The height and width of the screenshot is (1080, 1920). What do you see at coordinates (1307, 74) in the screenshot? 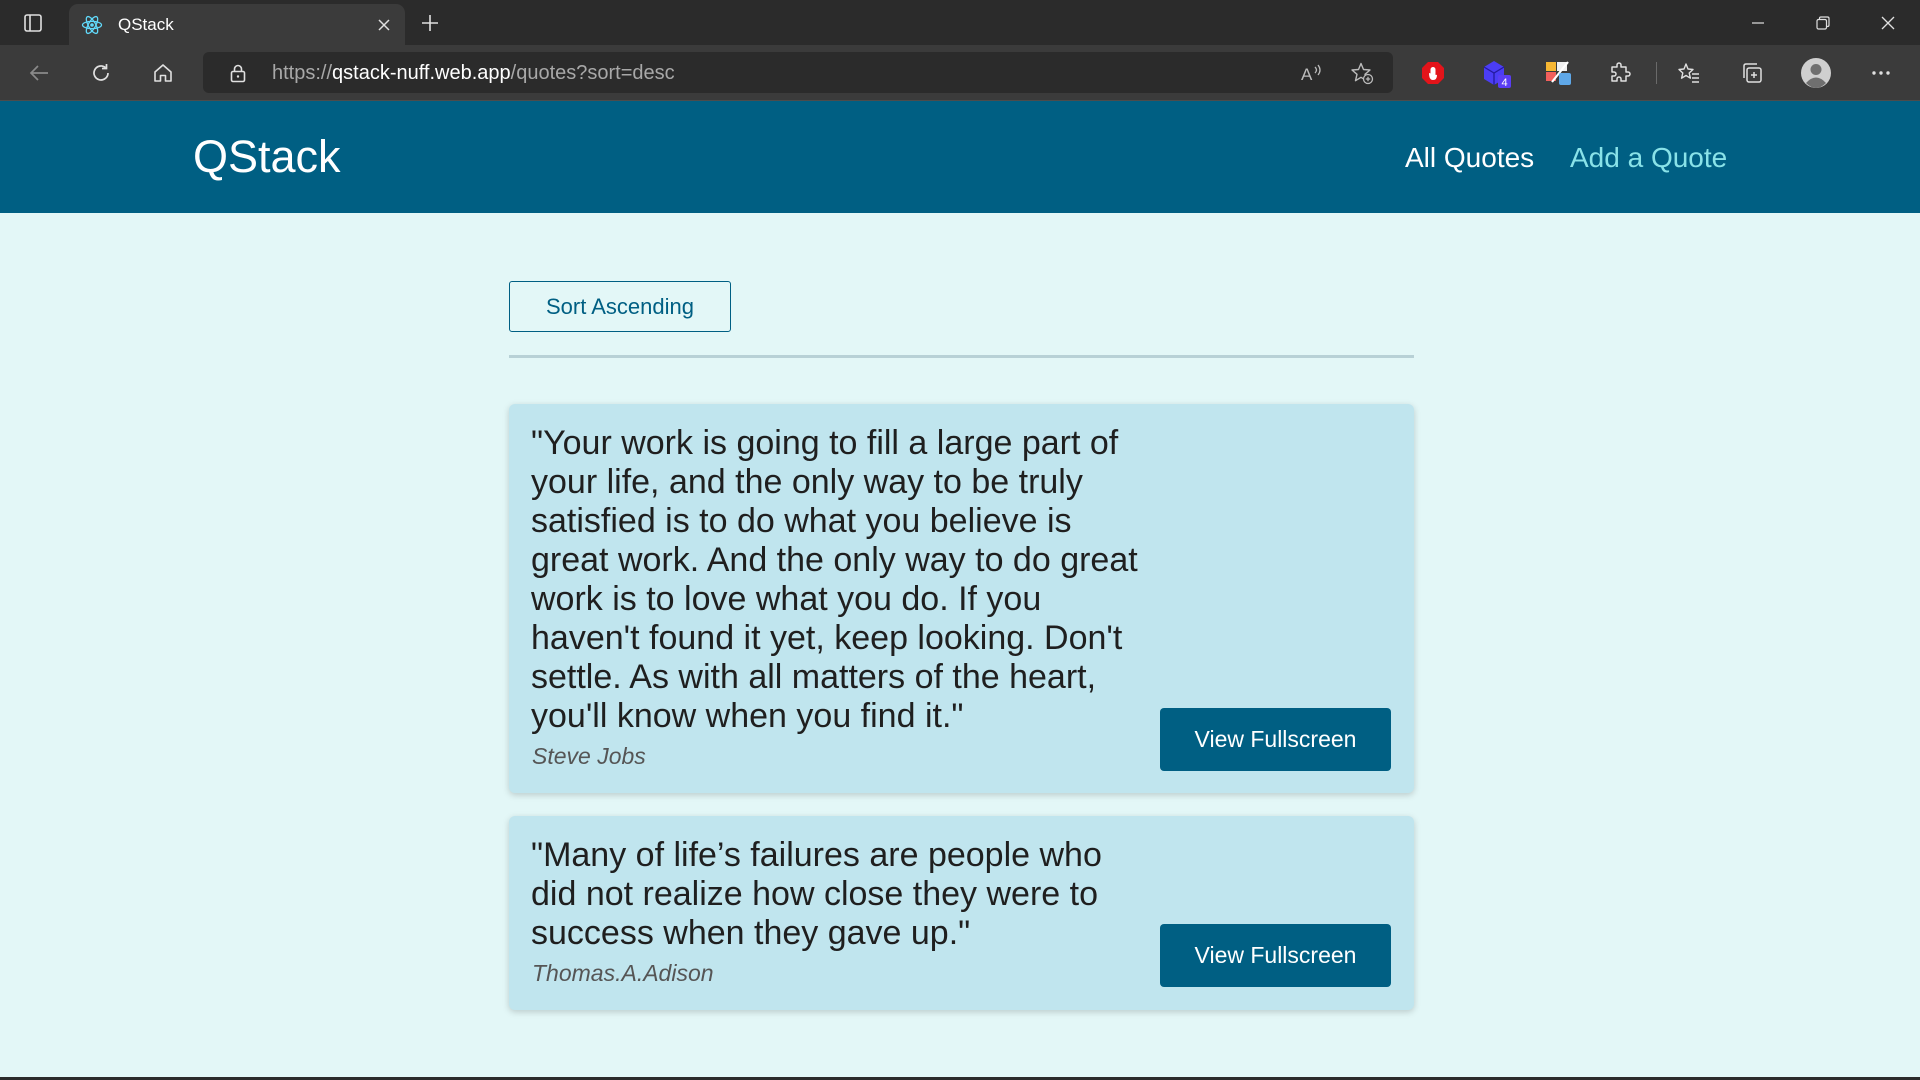
I see `svg-text: A` at bounding box center [1307, 74].